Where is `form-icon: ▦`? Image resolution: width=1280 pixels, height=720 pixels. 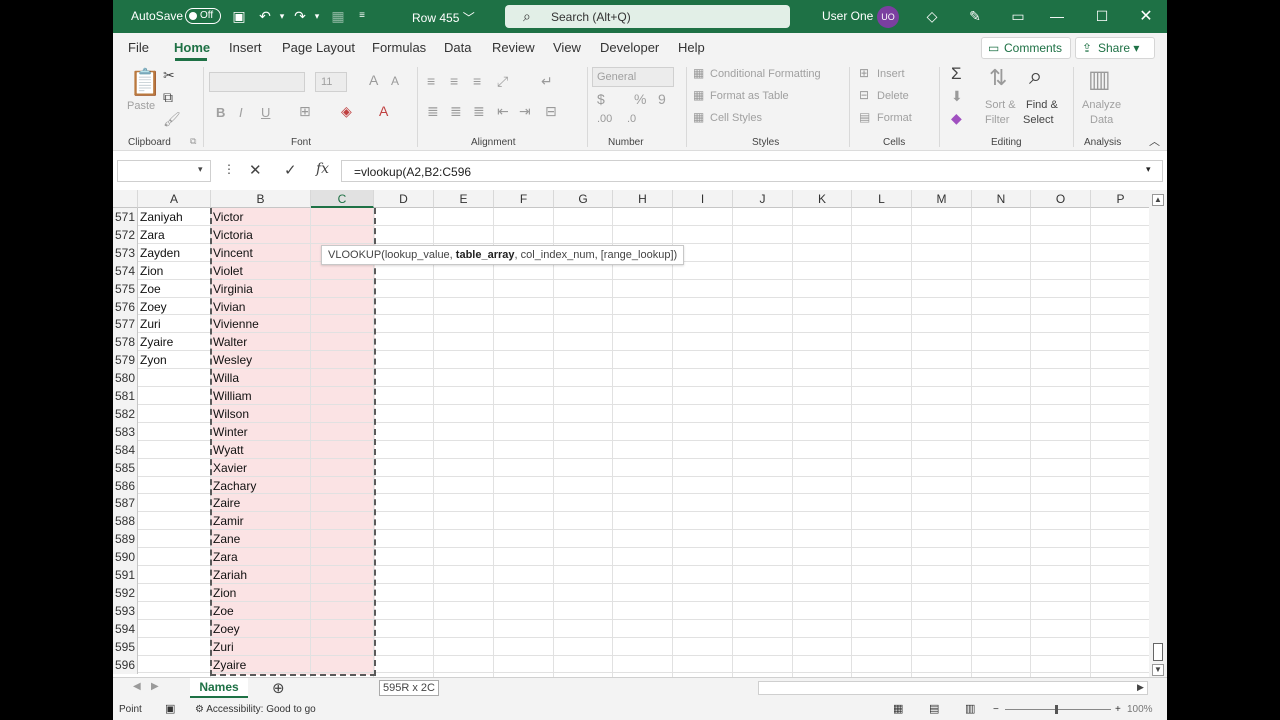 form-icon: ▦ is located at coordinates (338, 16).